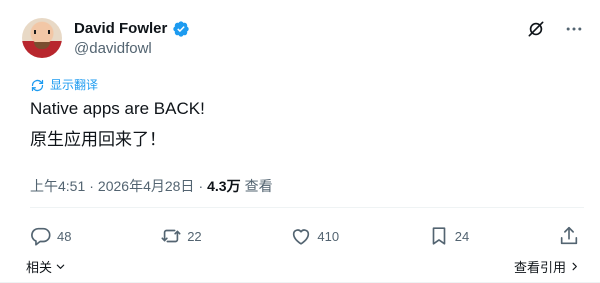  I want to click on more-options-icon, so click(574, 29).